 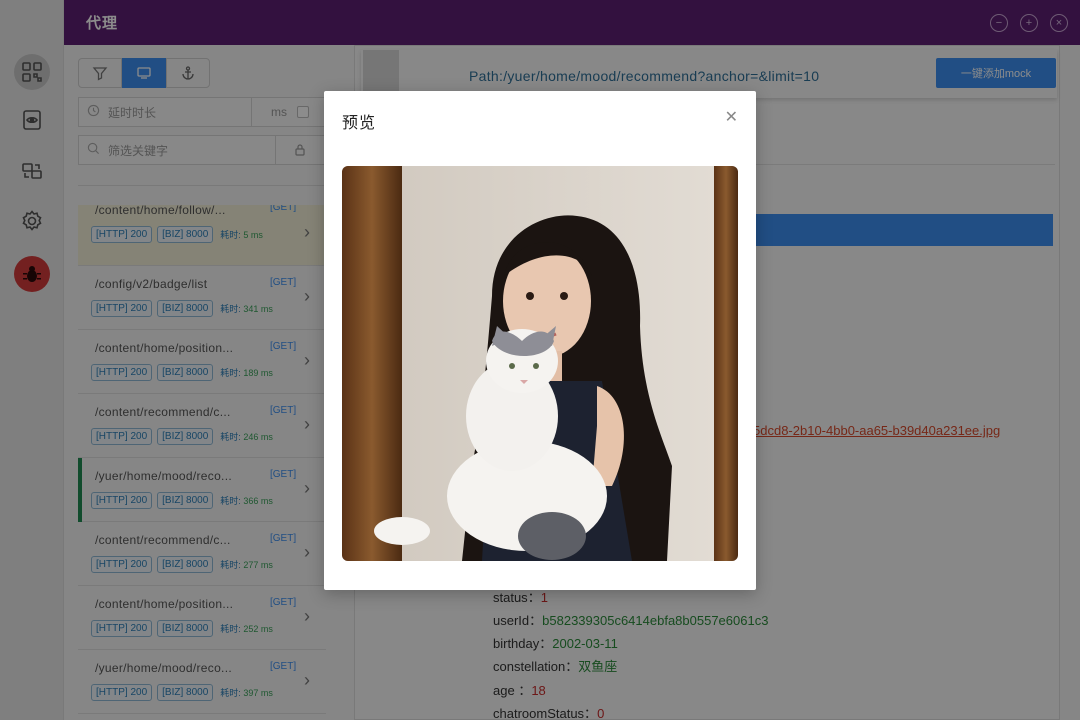 I want to click on close-icon: ✕, so click(x=731, y=117).